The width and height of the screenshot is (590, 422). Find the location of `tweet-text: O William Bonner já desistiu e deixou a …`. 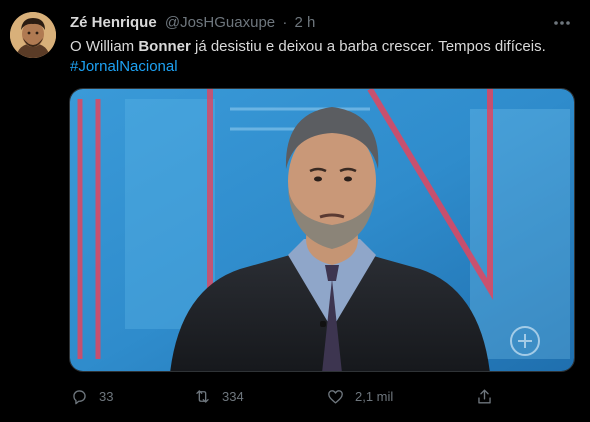

tweet-text: O William Bonner já desistiu e deixou a … is located at coordinates (320, 57).